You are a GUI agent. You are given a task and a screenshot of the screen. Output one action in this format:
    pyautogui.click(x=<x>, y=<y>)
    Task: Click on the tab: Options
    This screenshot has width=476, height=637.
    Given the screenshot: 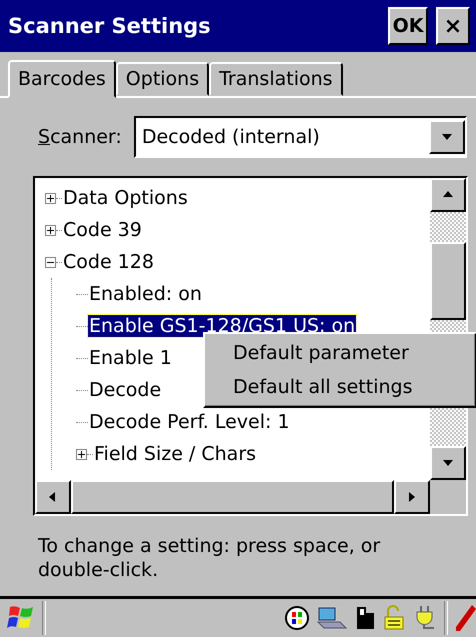 What is the action you would take?
    pyautogui.click(x=163, y=79)
    